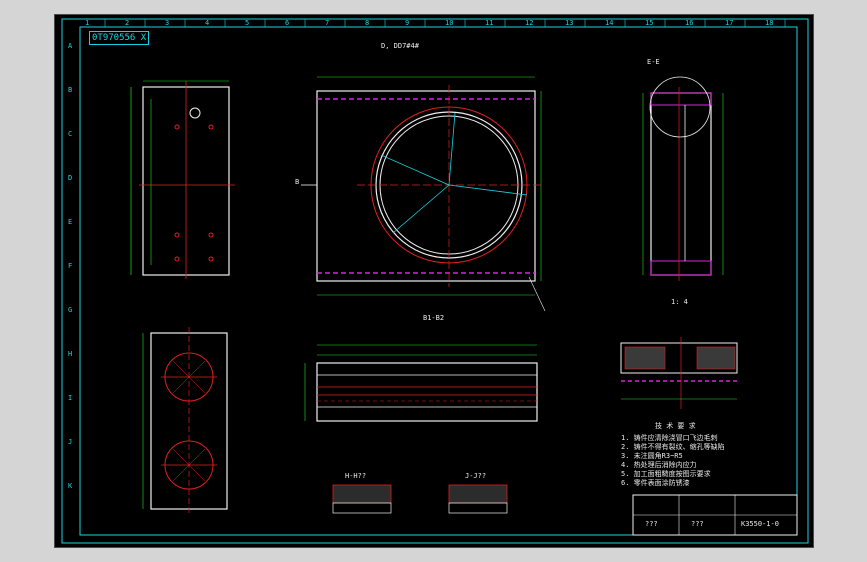 The width and height of the screenshot is (867, 562). Describe the element at coordinates (659, 465) in the screenshot. I see `note-line: 4. 热处理后消除内应力` at that location.